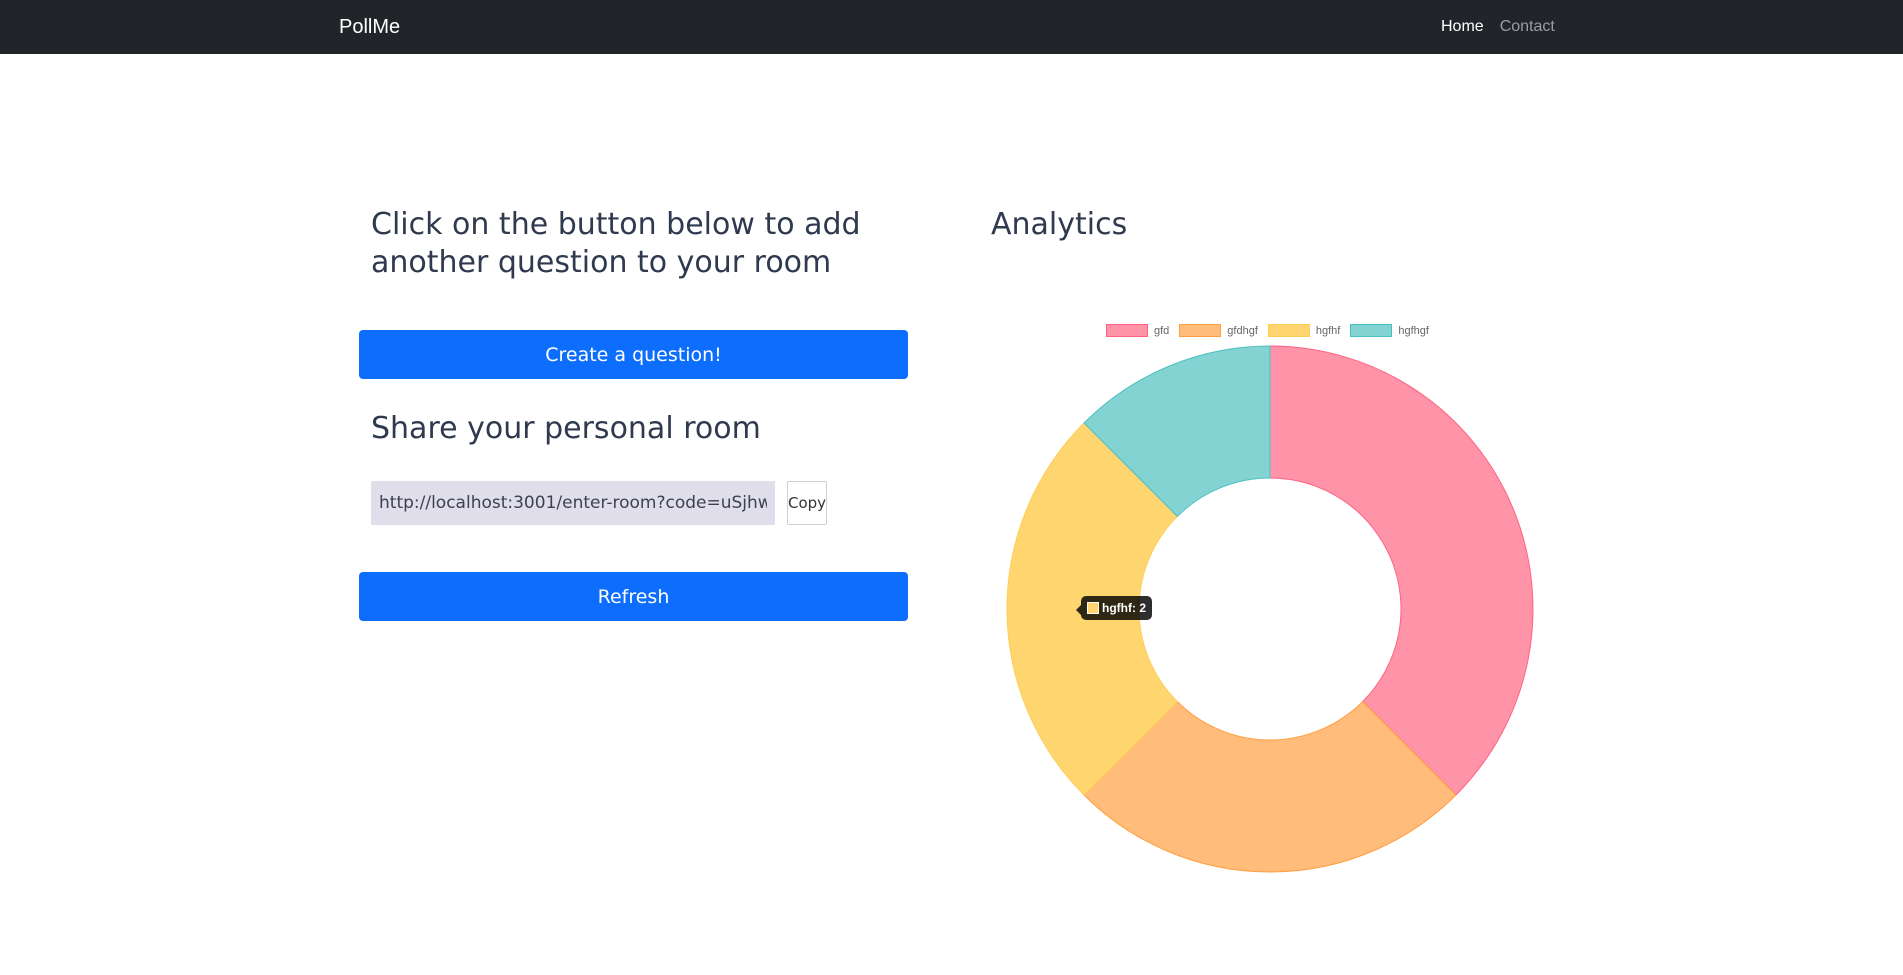 This screenshot has height=975, width=1903. Describe the element at coordinates (1093, 608) in the screenshot. I see `tooltip-swatch` at that location.